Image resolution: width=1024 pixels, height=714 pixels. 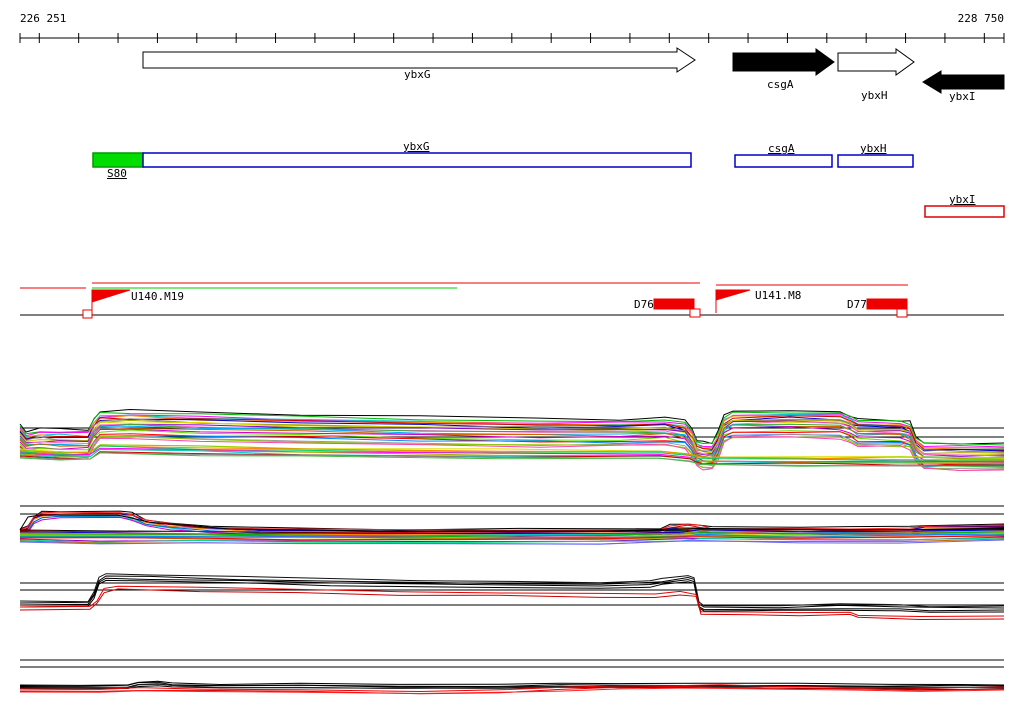 I want to click on gene-arrow-label-ybxH: ybxH, so click(x=874, y=95).